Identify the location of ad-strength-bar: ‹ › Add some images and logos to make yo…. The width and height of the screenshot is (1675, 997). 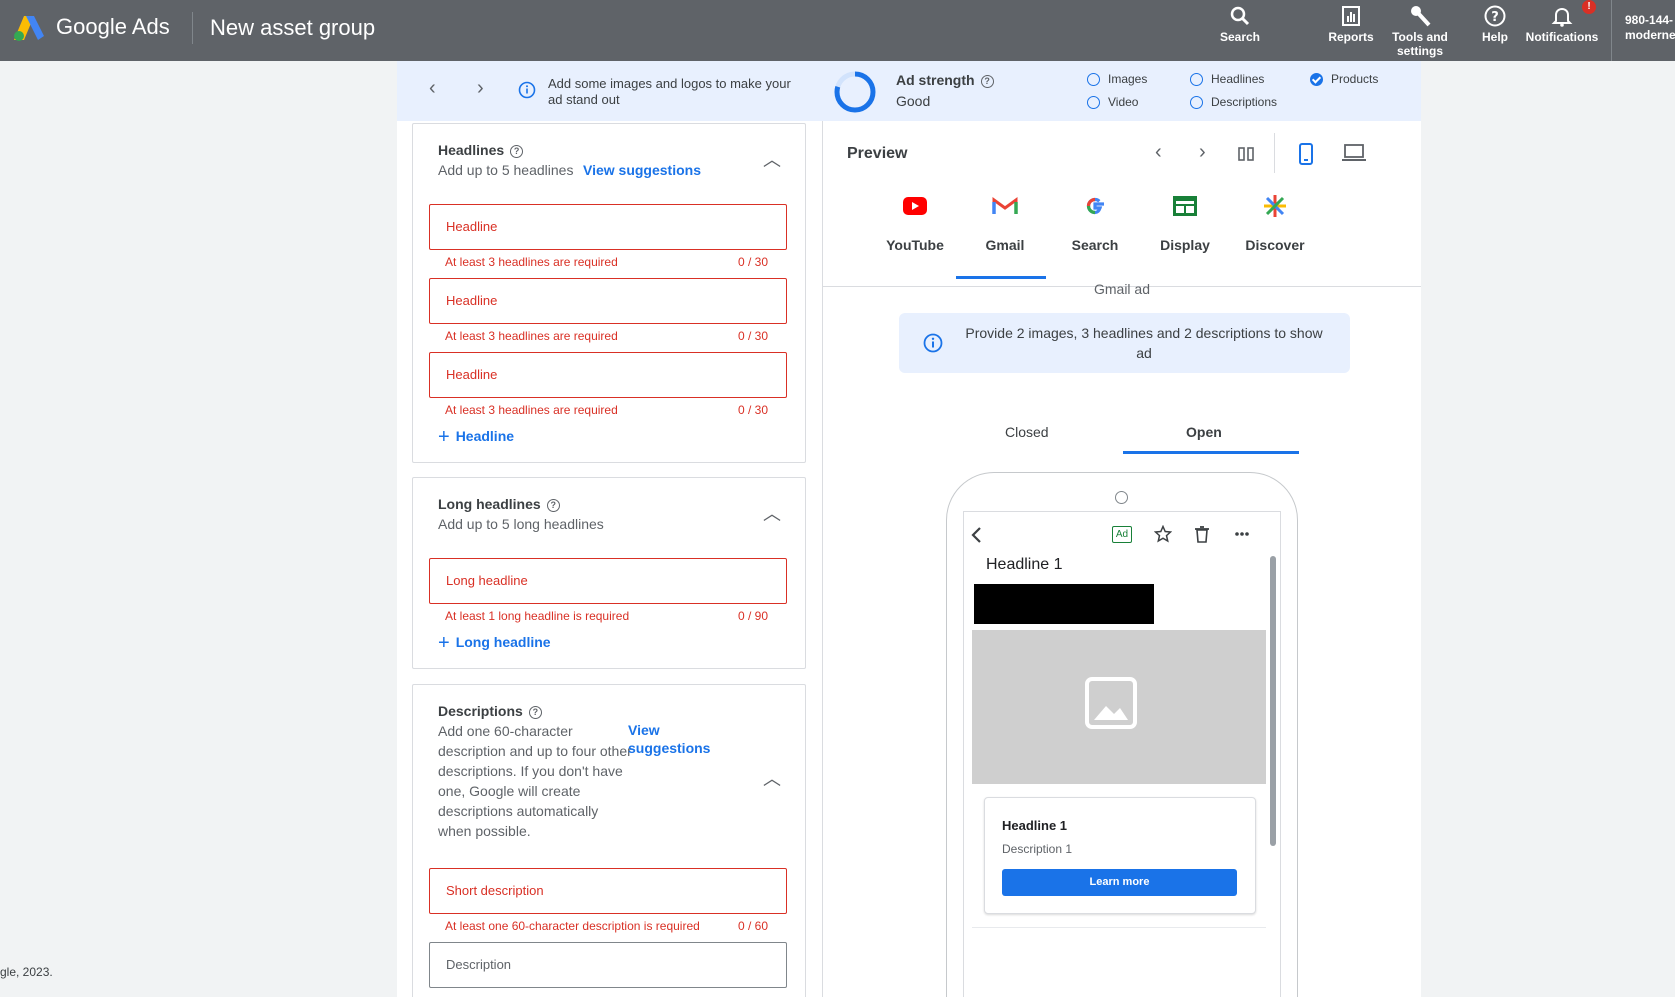
(909, 91).